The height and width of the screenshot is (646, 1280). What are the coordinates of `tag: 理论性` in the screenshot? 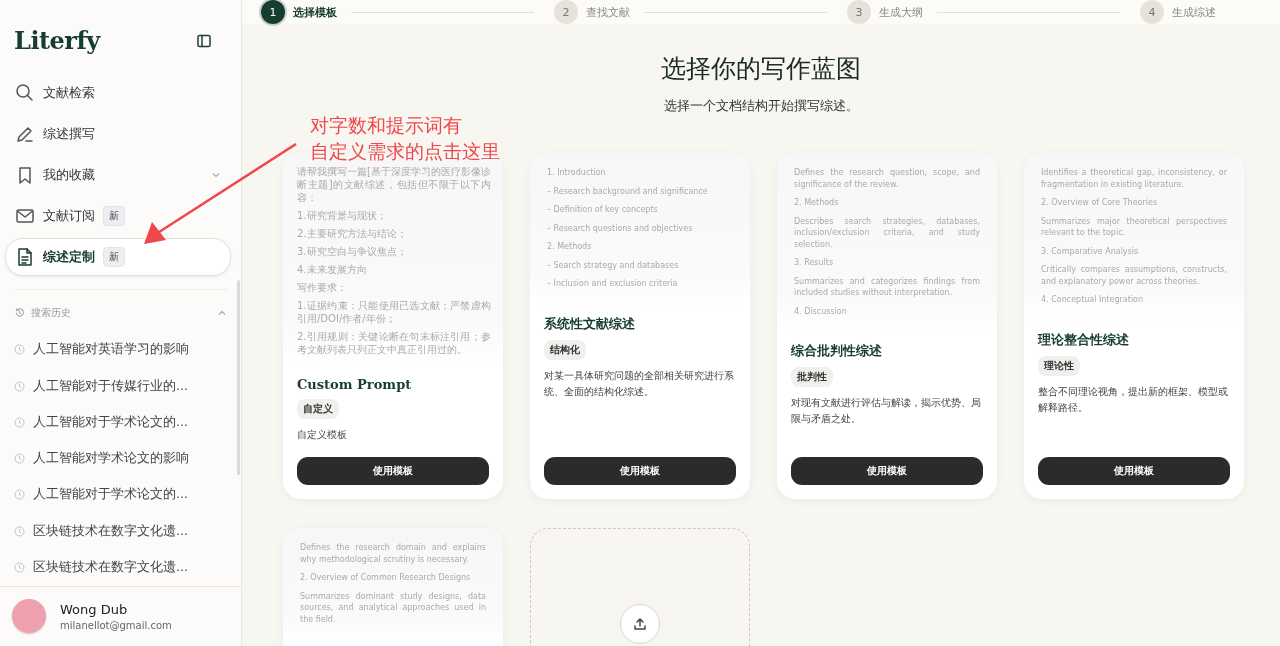 It's located at (1059, 365).